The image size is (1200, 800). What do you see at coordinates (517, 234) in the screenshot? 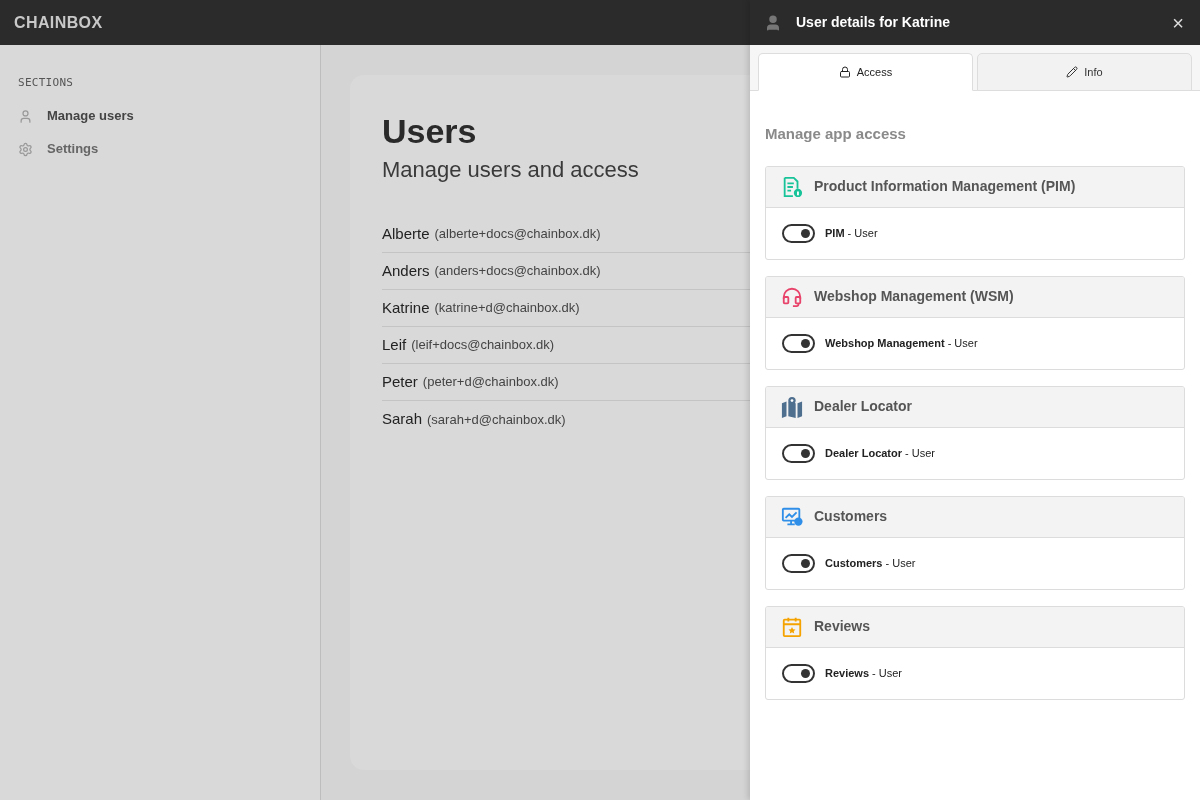
I see `user-email: (alberte+docs@chainbox.dk)` at bounding box center [517, 234].